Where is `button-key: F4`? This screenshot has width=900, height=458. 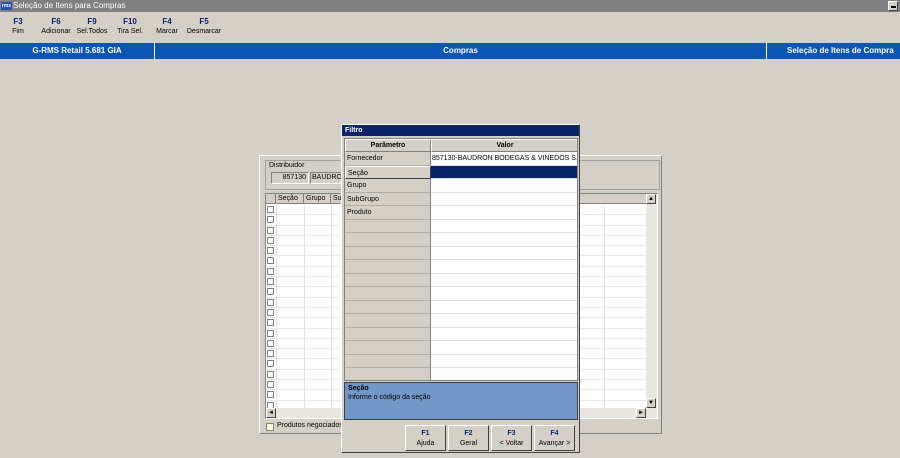 button-key: F4 is located at coordinates (554, 433).